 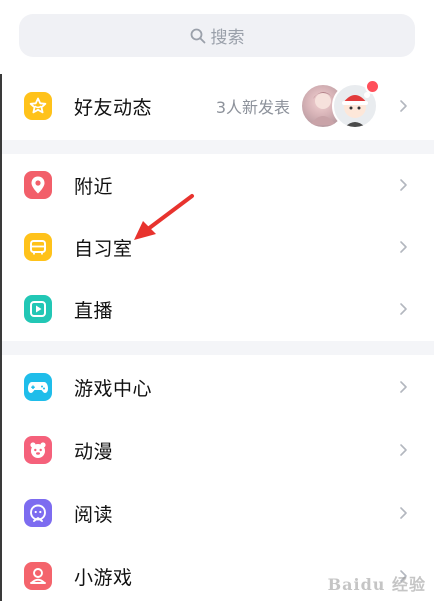 What do you see at coordinates (372, 86) in the screenshot?
I see `new-indicator-dot` at bounding box center [372, 86].